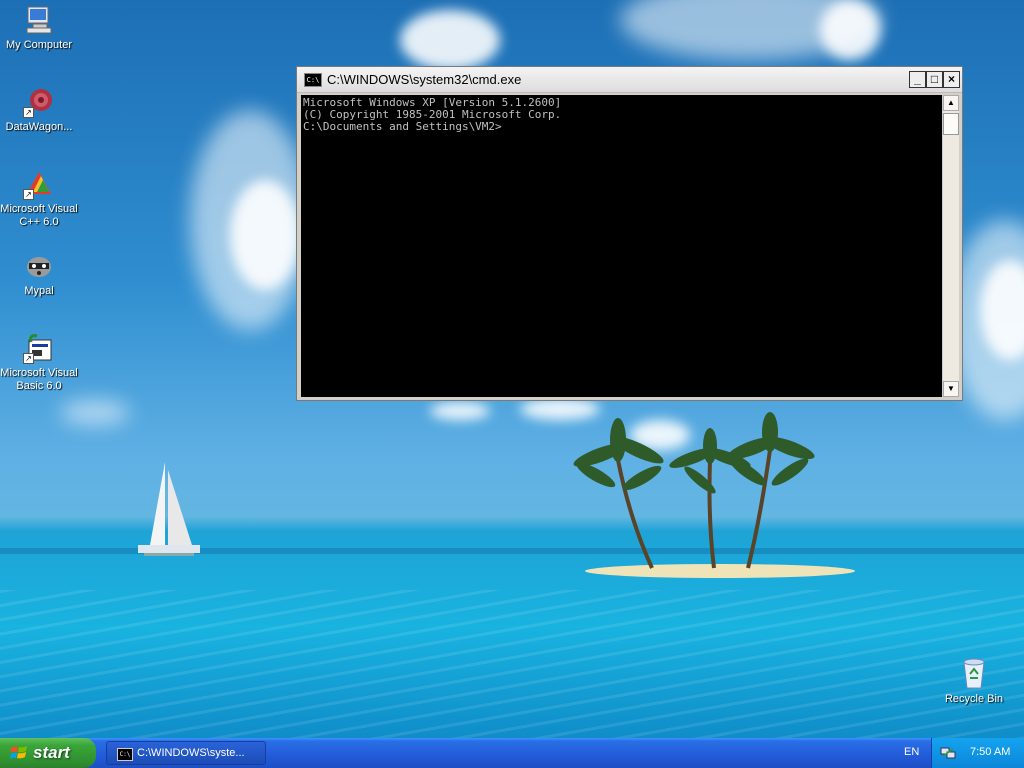 The height and width of the screenshot is (768, 1024). What do you see at coordinates (911, 752) in the screenshot?
I see `language-indicator: EN` at bounding box center [911, 752].